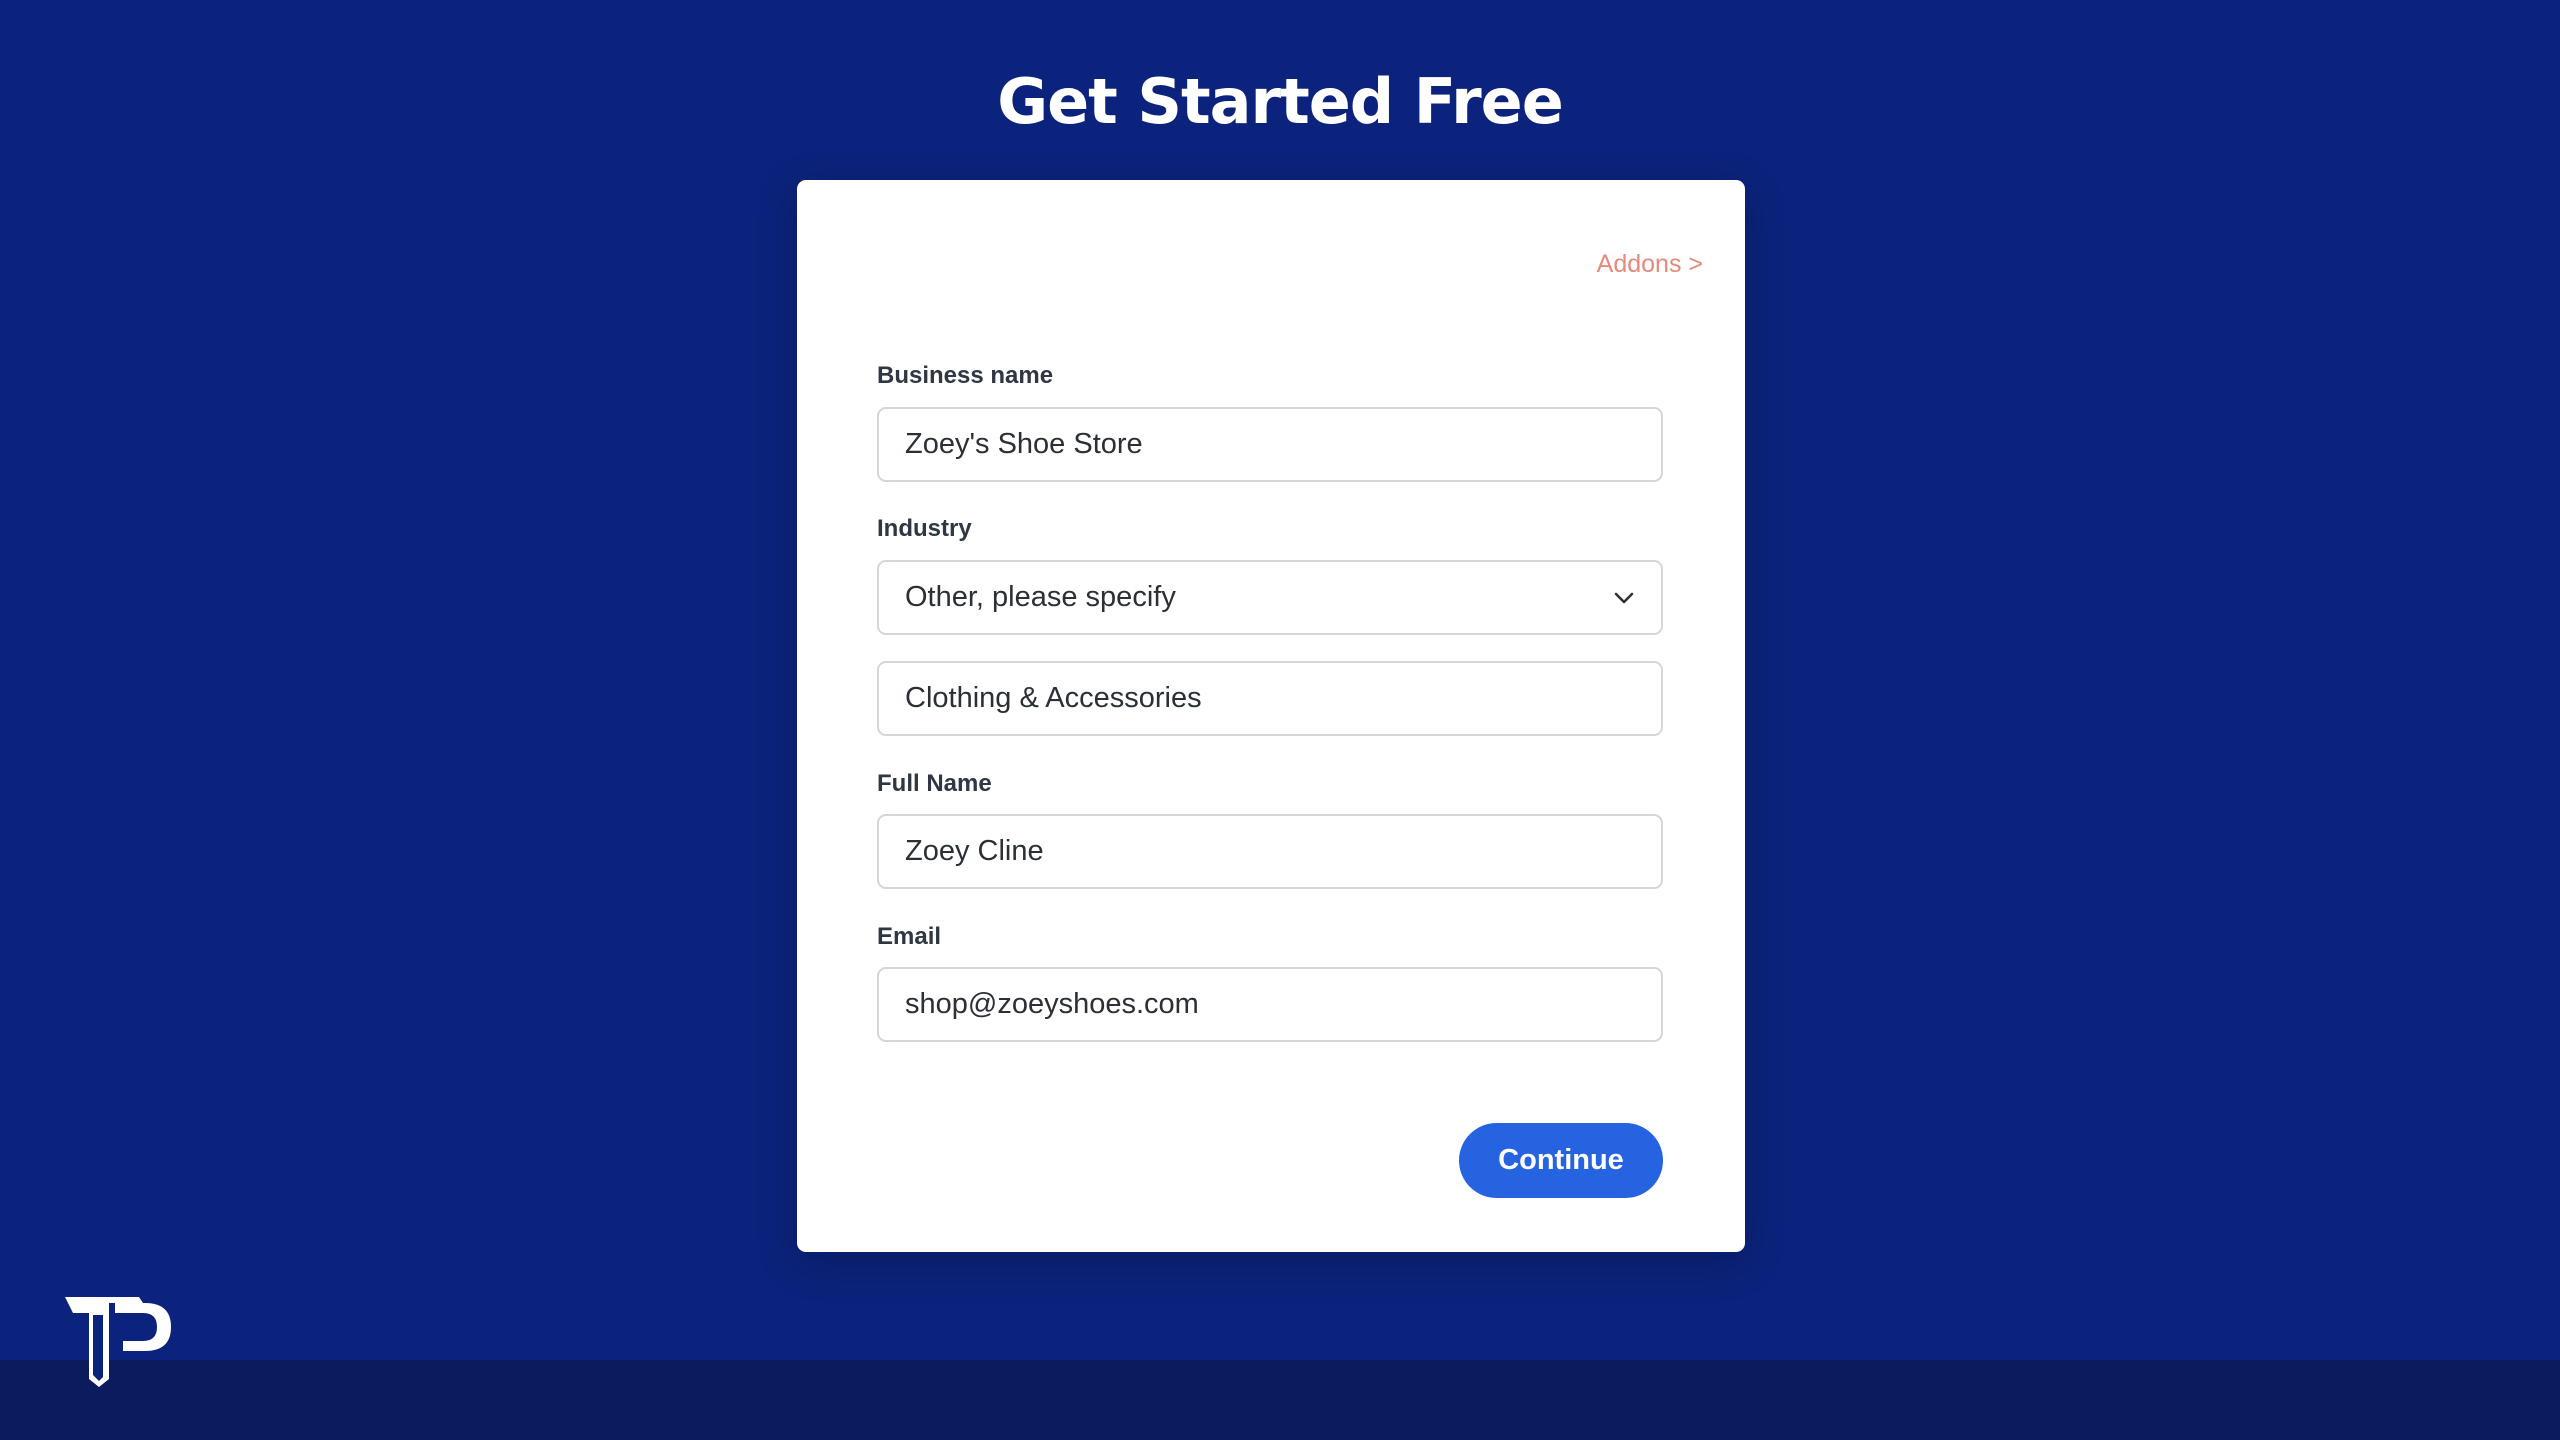  What do you see at coordinates (1650, 264) in the screenshot?
I see `addons-link: Addons >` at bounding box center [1650, 264].